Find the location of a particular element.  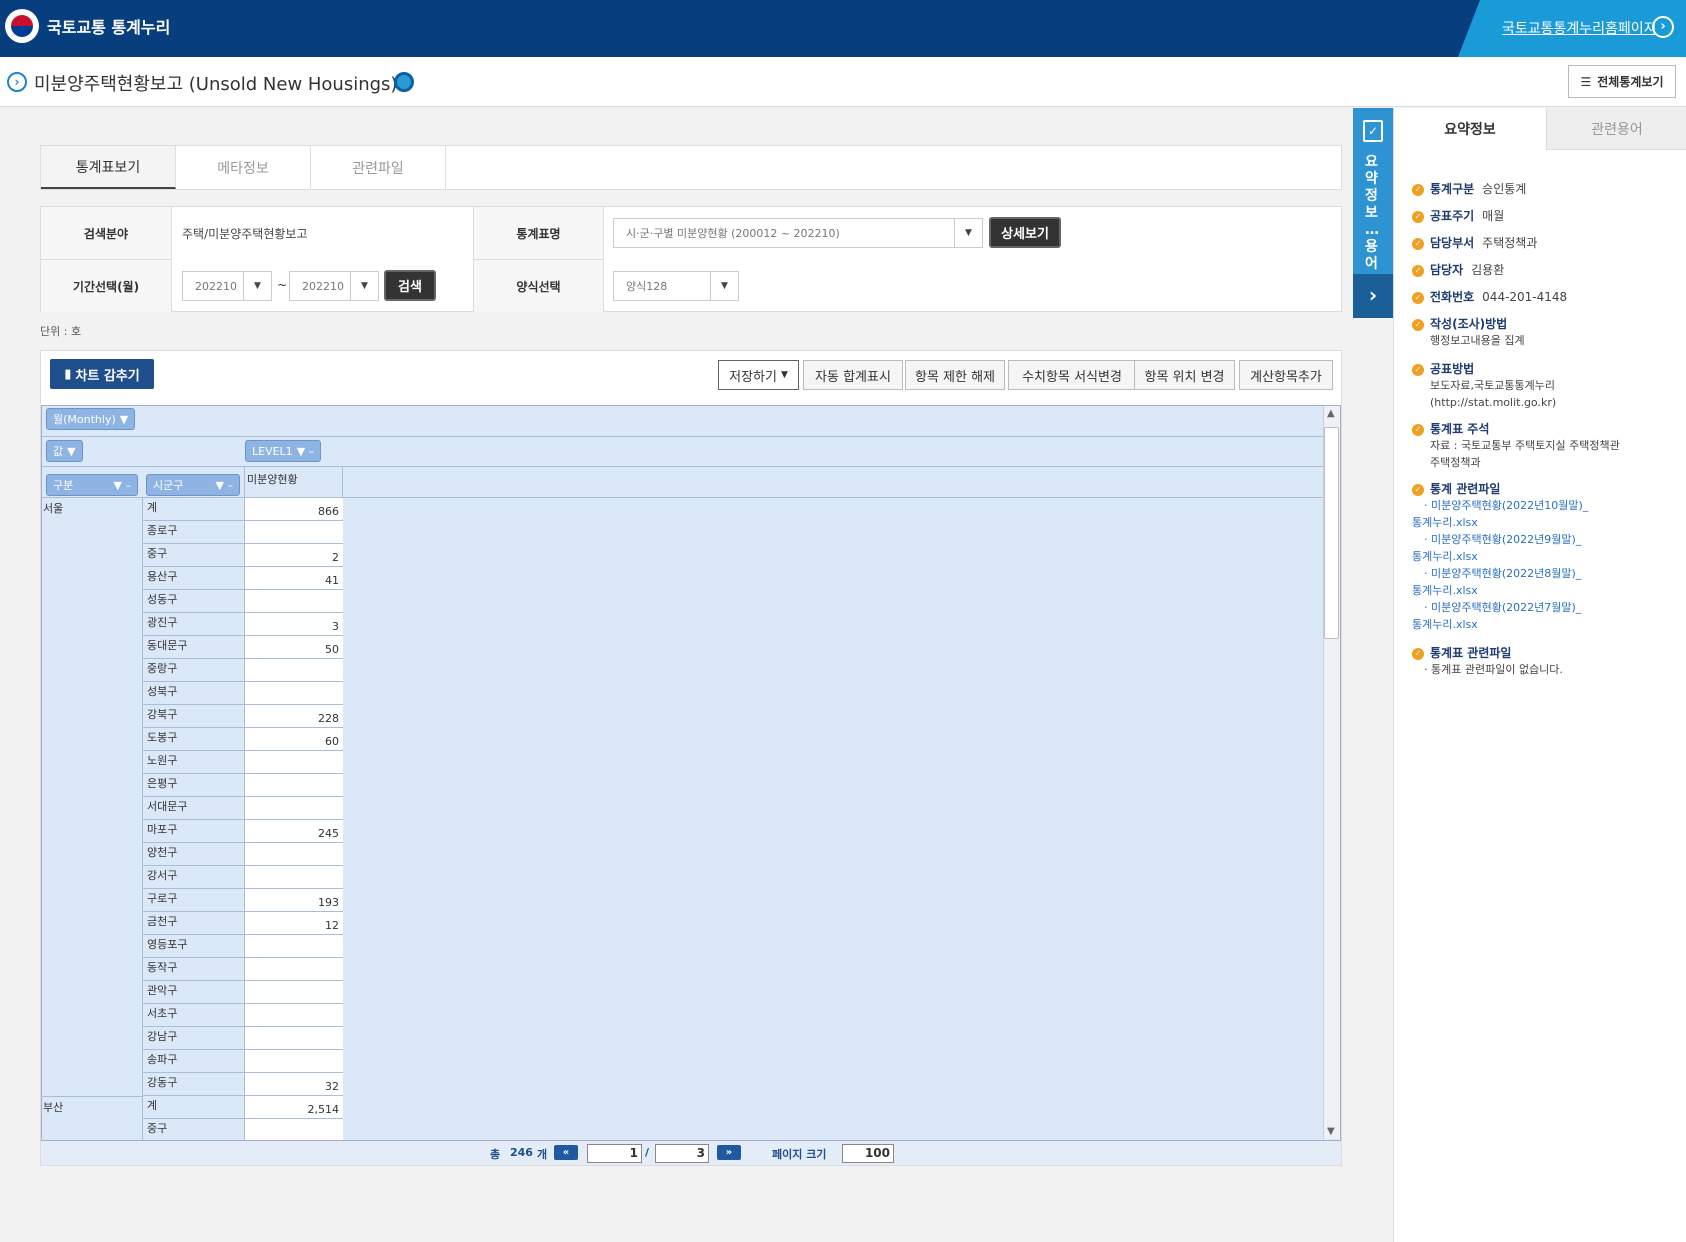

stat-name-select: 시·군·구별 미분양현황 (200012 ~ 202210) ▼ is located at coordinates (798, 233).